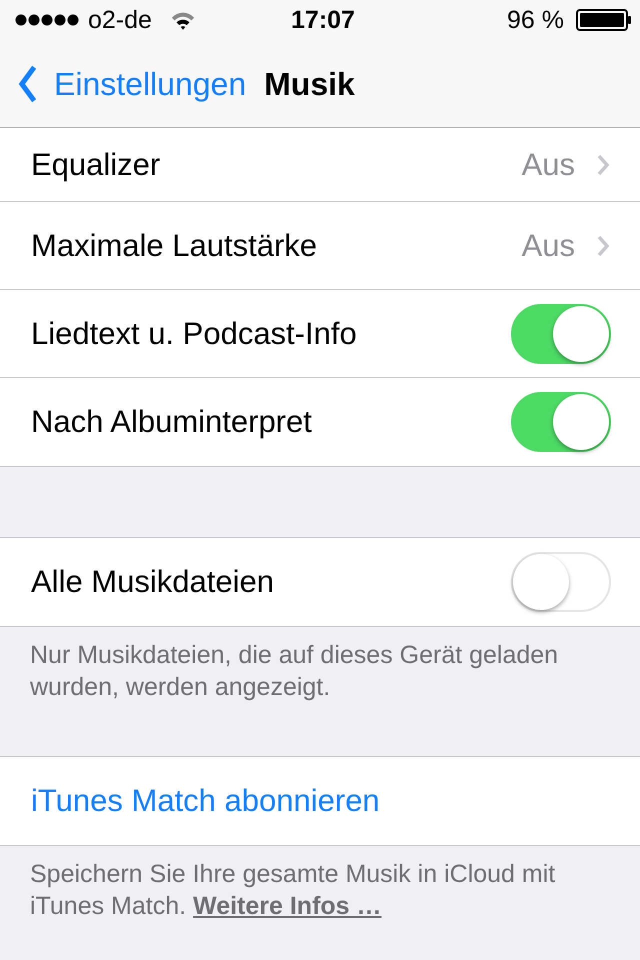  I want to click on row-label: Maximale Lautstärke, so click(174, 246).